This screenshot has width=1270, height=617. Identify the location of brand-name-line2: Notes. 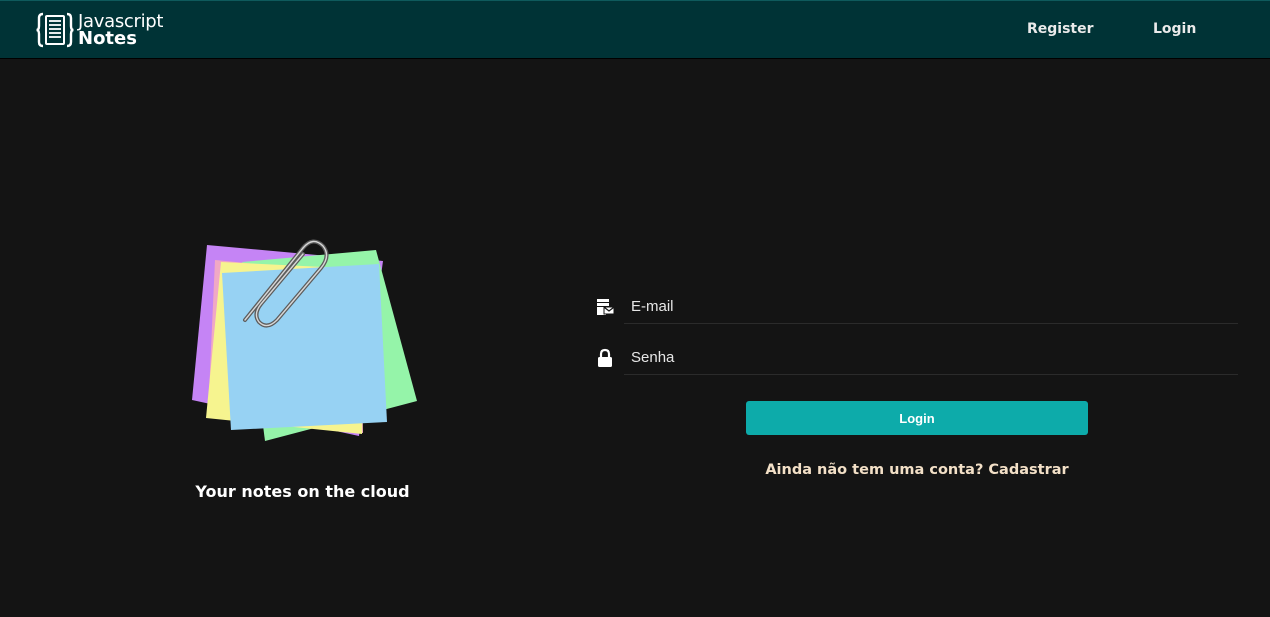
(107, 38).